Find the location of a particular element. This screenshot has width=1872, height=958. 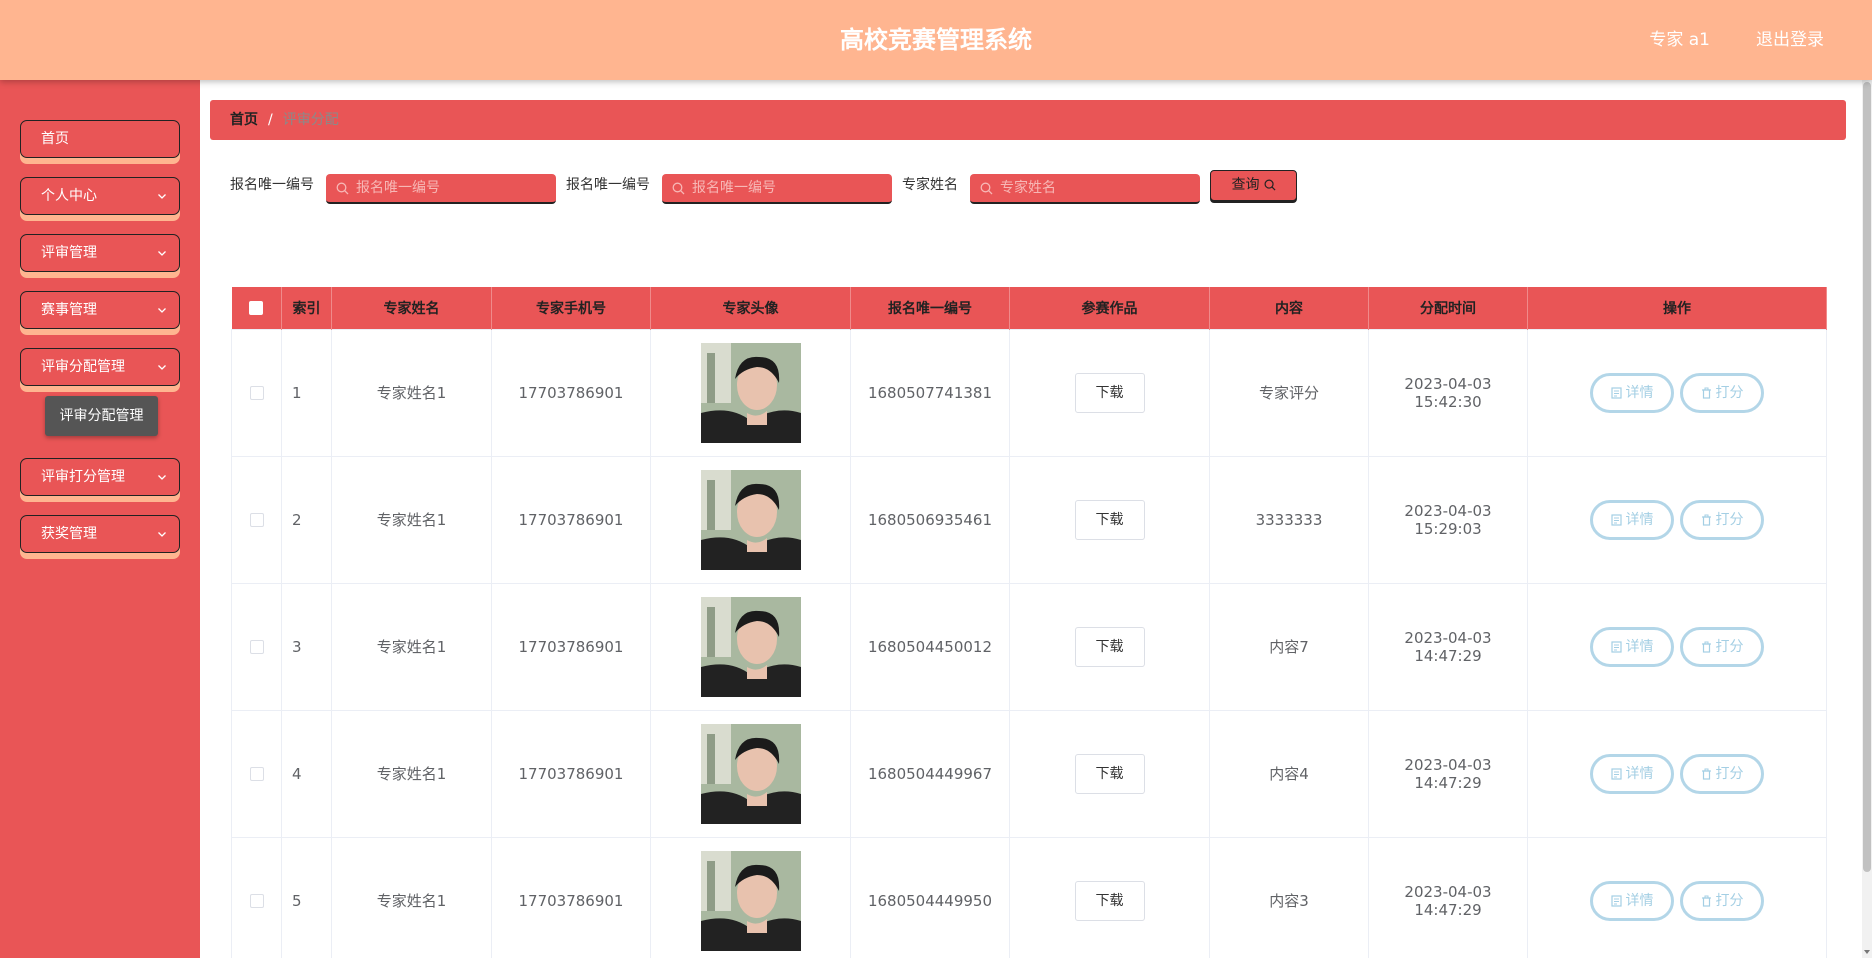

header-index: 索引 is located at coordinates (306, 308).